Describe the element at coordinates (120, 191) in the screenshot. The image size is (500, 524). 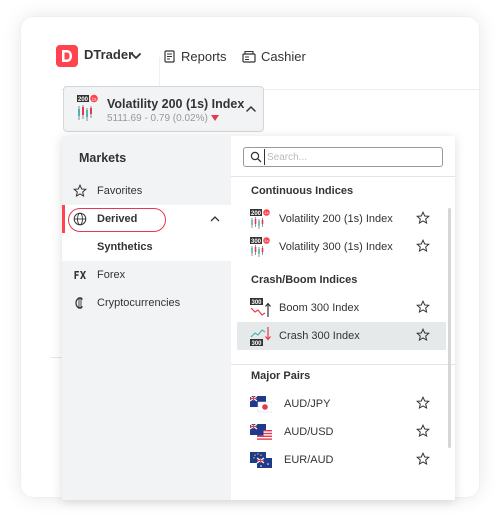
I see `sidebar-item-label: Favorites` at that location.